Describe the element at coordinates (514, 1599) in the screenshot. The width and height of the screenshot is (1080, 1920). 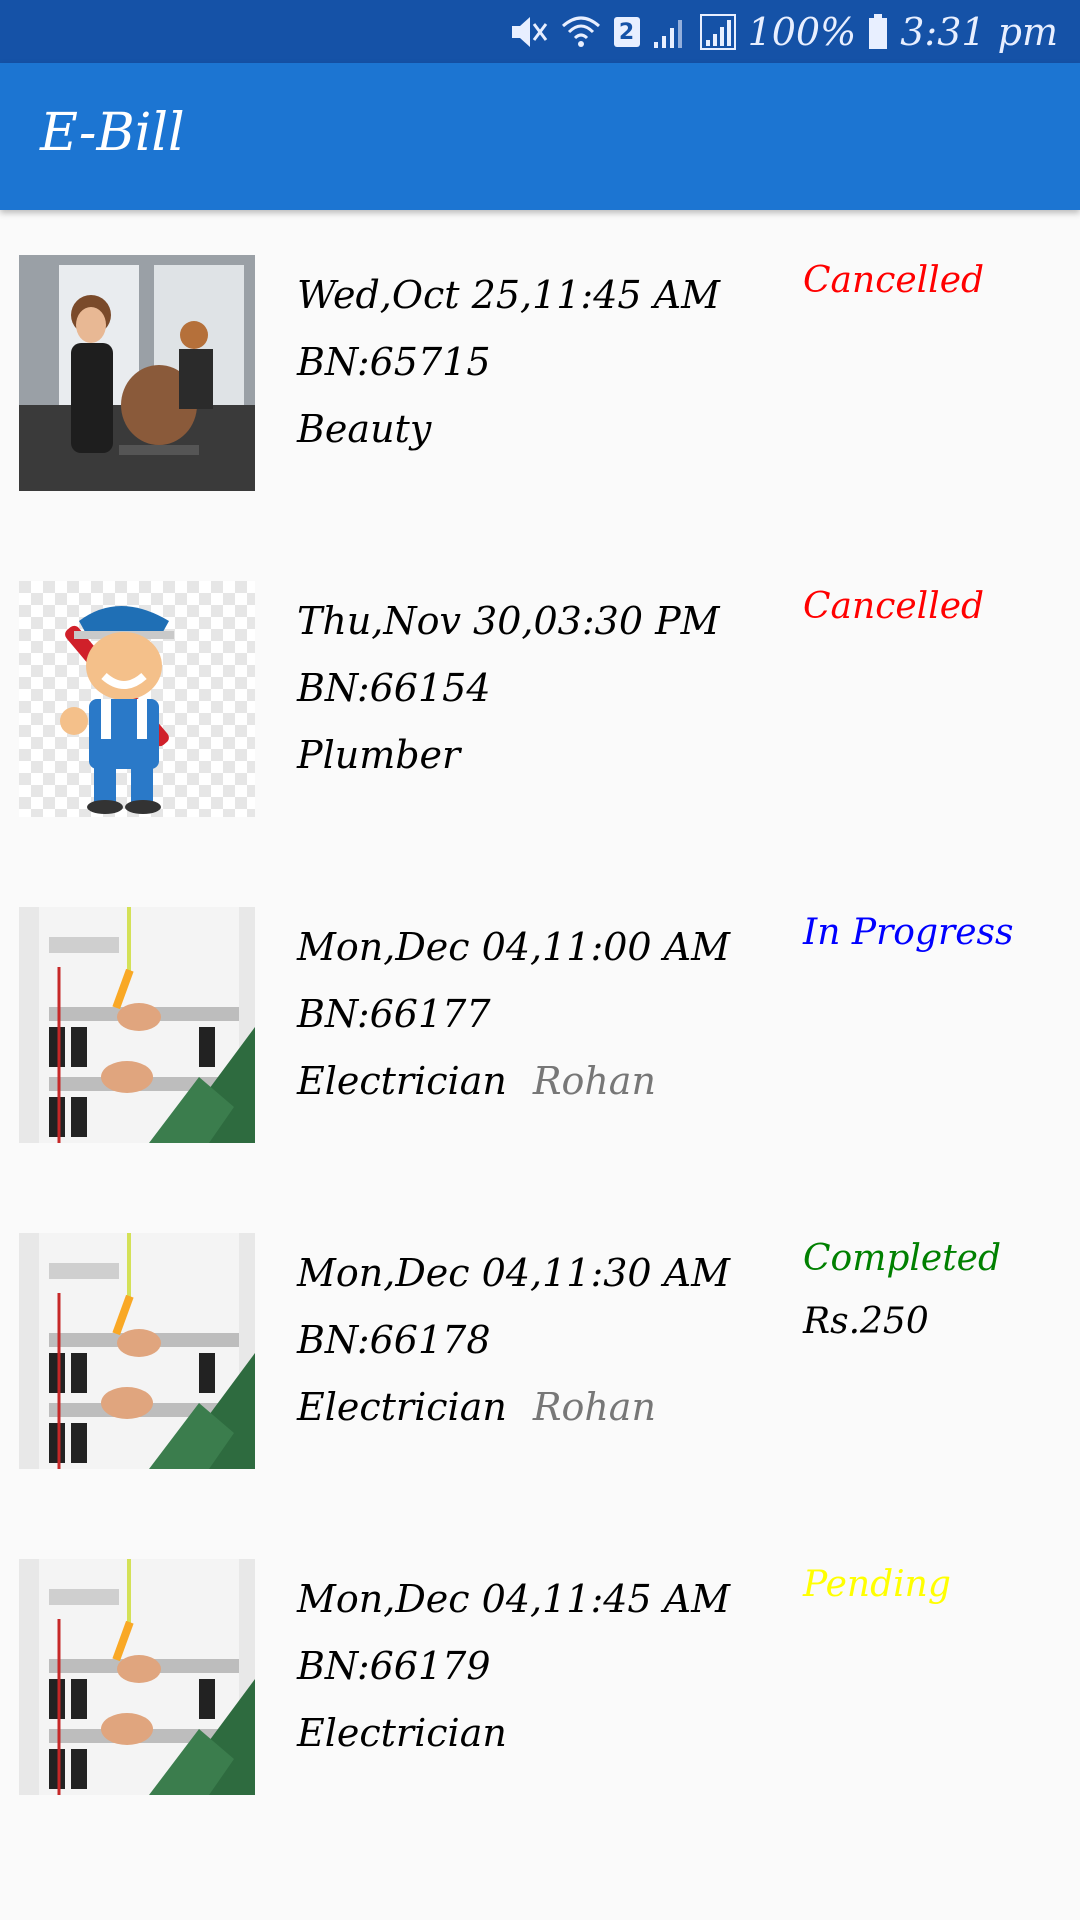
I see `booking-datetime: Mon,Dec 04,11:45 AM` at that location.